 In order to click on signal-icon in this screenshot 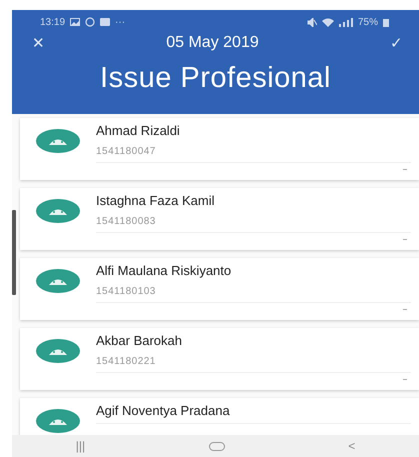, I will do `click(345, 22)`.